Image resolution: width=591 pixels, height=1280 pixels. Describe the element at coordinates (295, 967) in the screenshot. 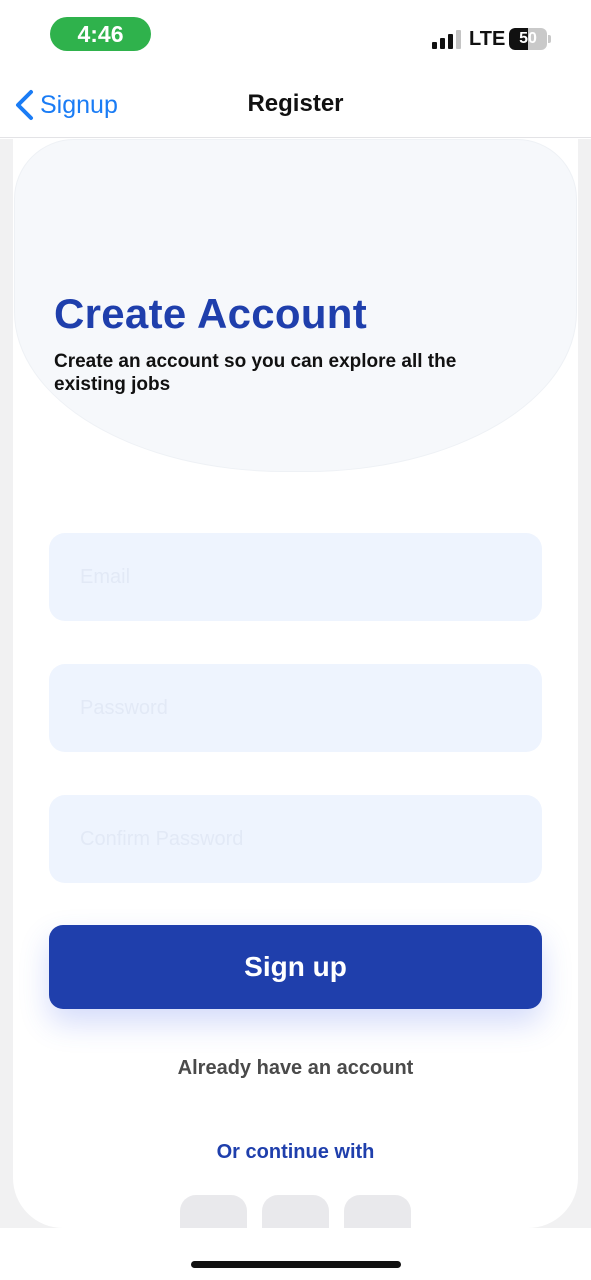

I see `sign-up-button: Sign up` at that location.